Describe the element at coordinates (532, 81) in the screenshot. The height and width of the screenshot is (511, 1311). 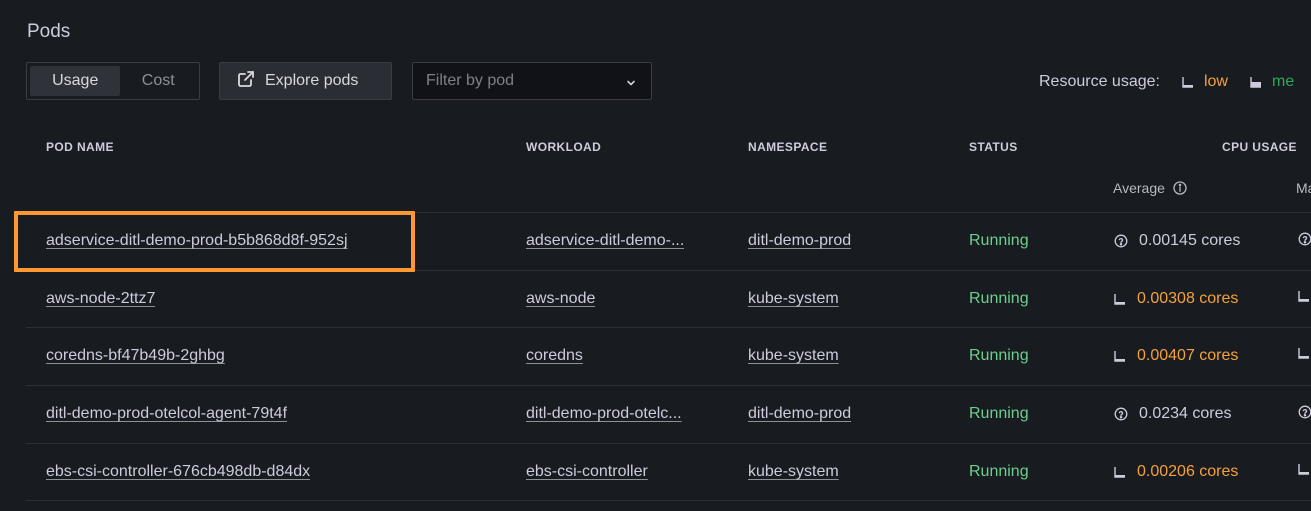
I see `filter-by-pod-select: Filter by pod` at that location.